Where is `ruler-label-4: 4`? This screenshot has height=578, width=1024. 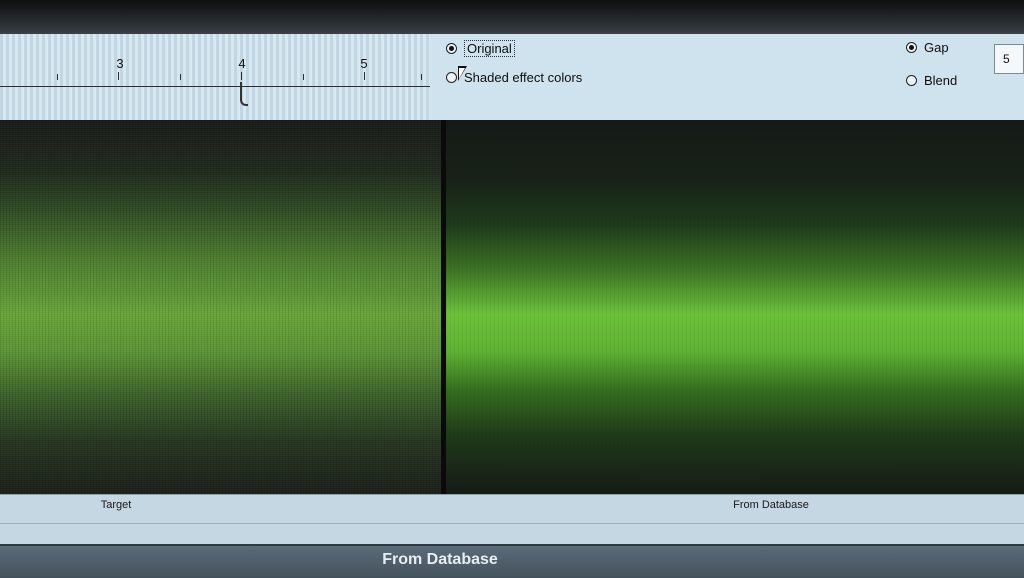
ruler-label-4: 4 is located at coordinates (242, 63).